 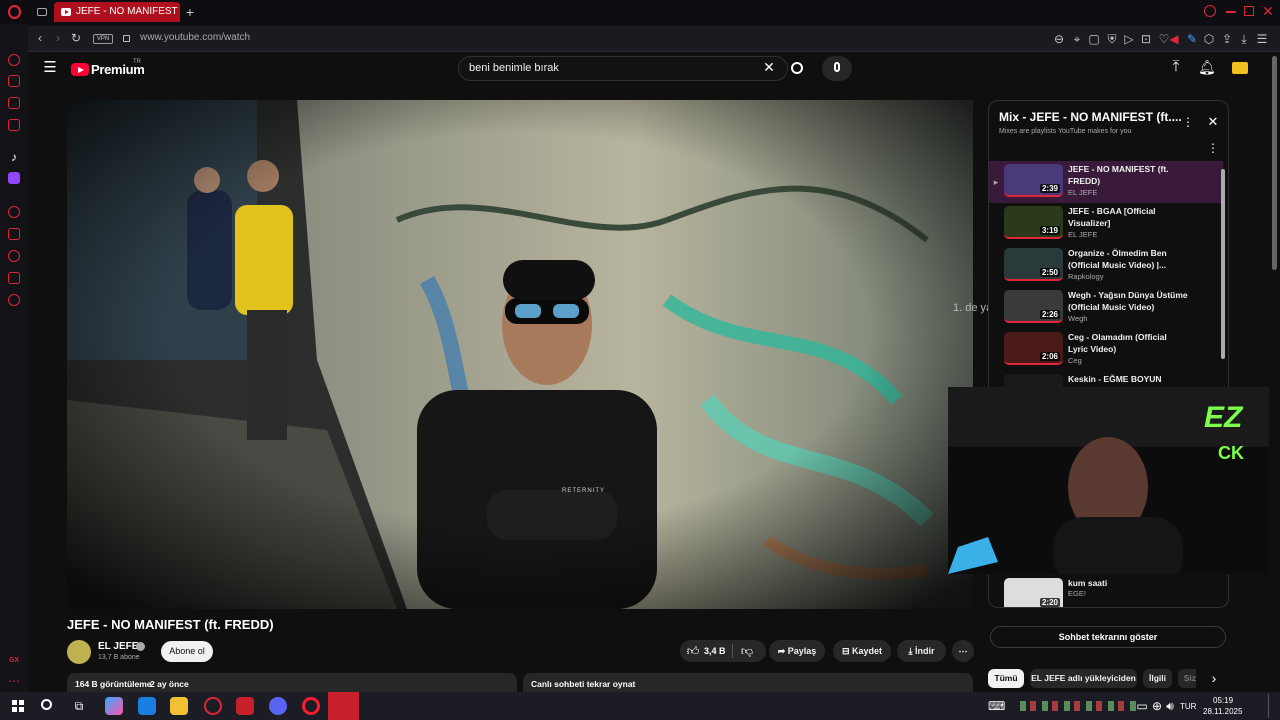 I want to click on more-actions-button: ⋯, so click(x=963, y=651).